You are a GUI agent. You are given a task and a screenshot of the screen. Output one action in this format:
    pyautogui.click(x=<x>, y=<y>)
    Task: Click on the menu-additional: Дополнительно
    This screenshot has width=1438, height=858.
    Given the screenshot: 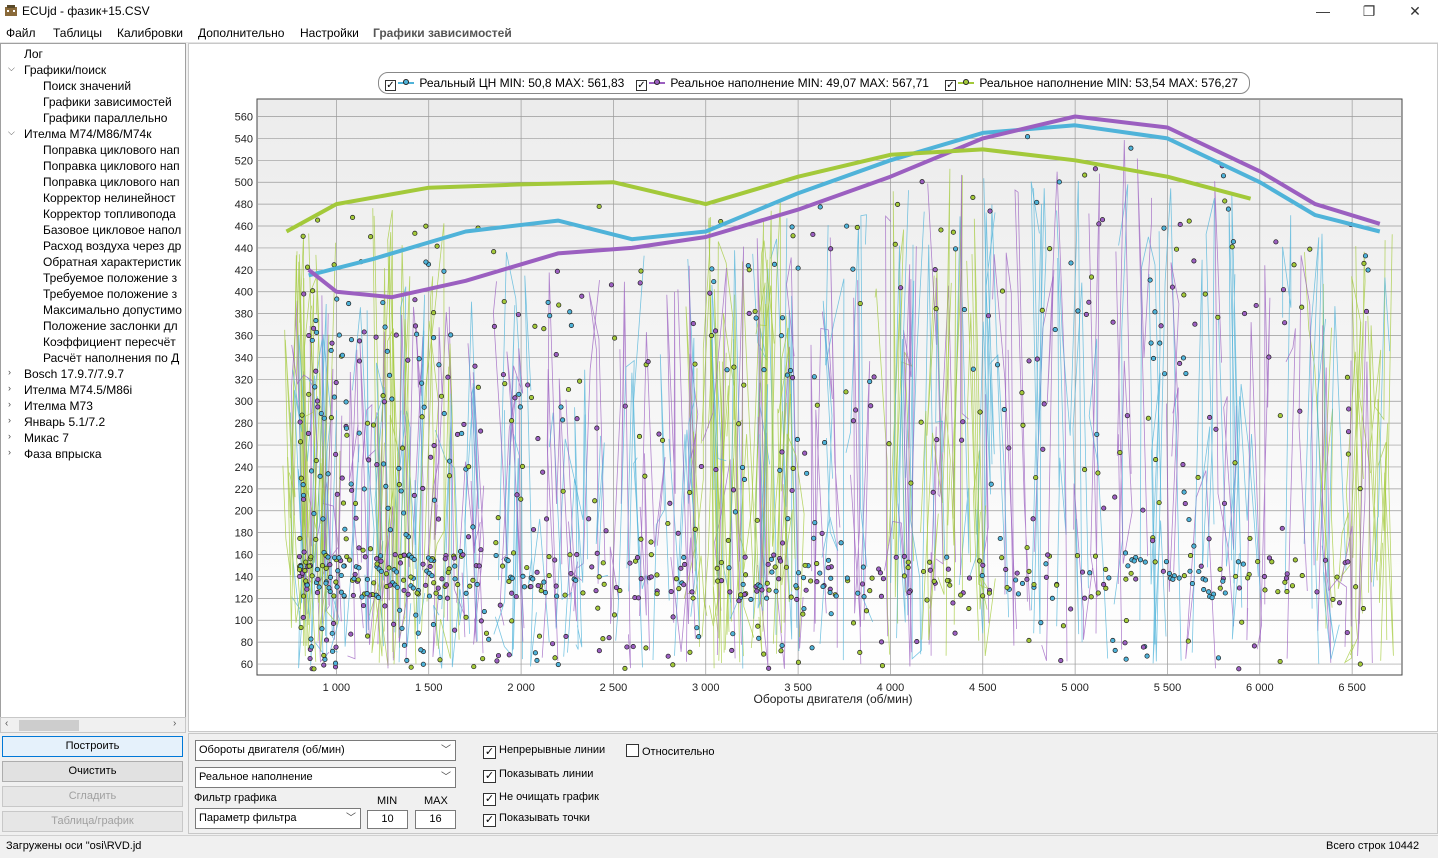 What is the action you would take?
    pyautogui.click(x=241, y=33)
    